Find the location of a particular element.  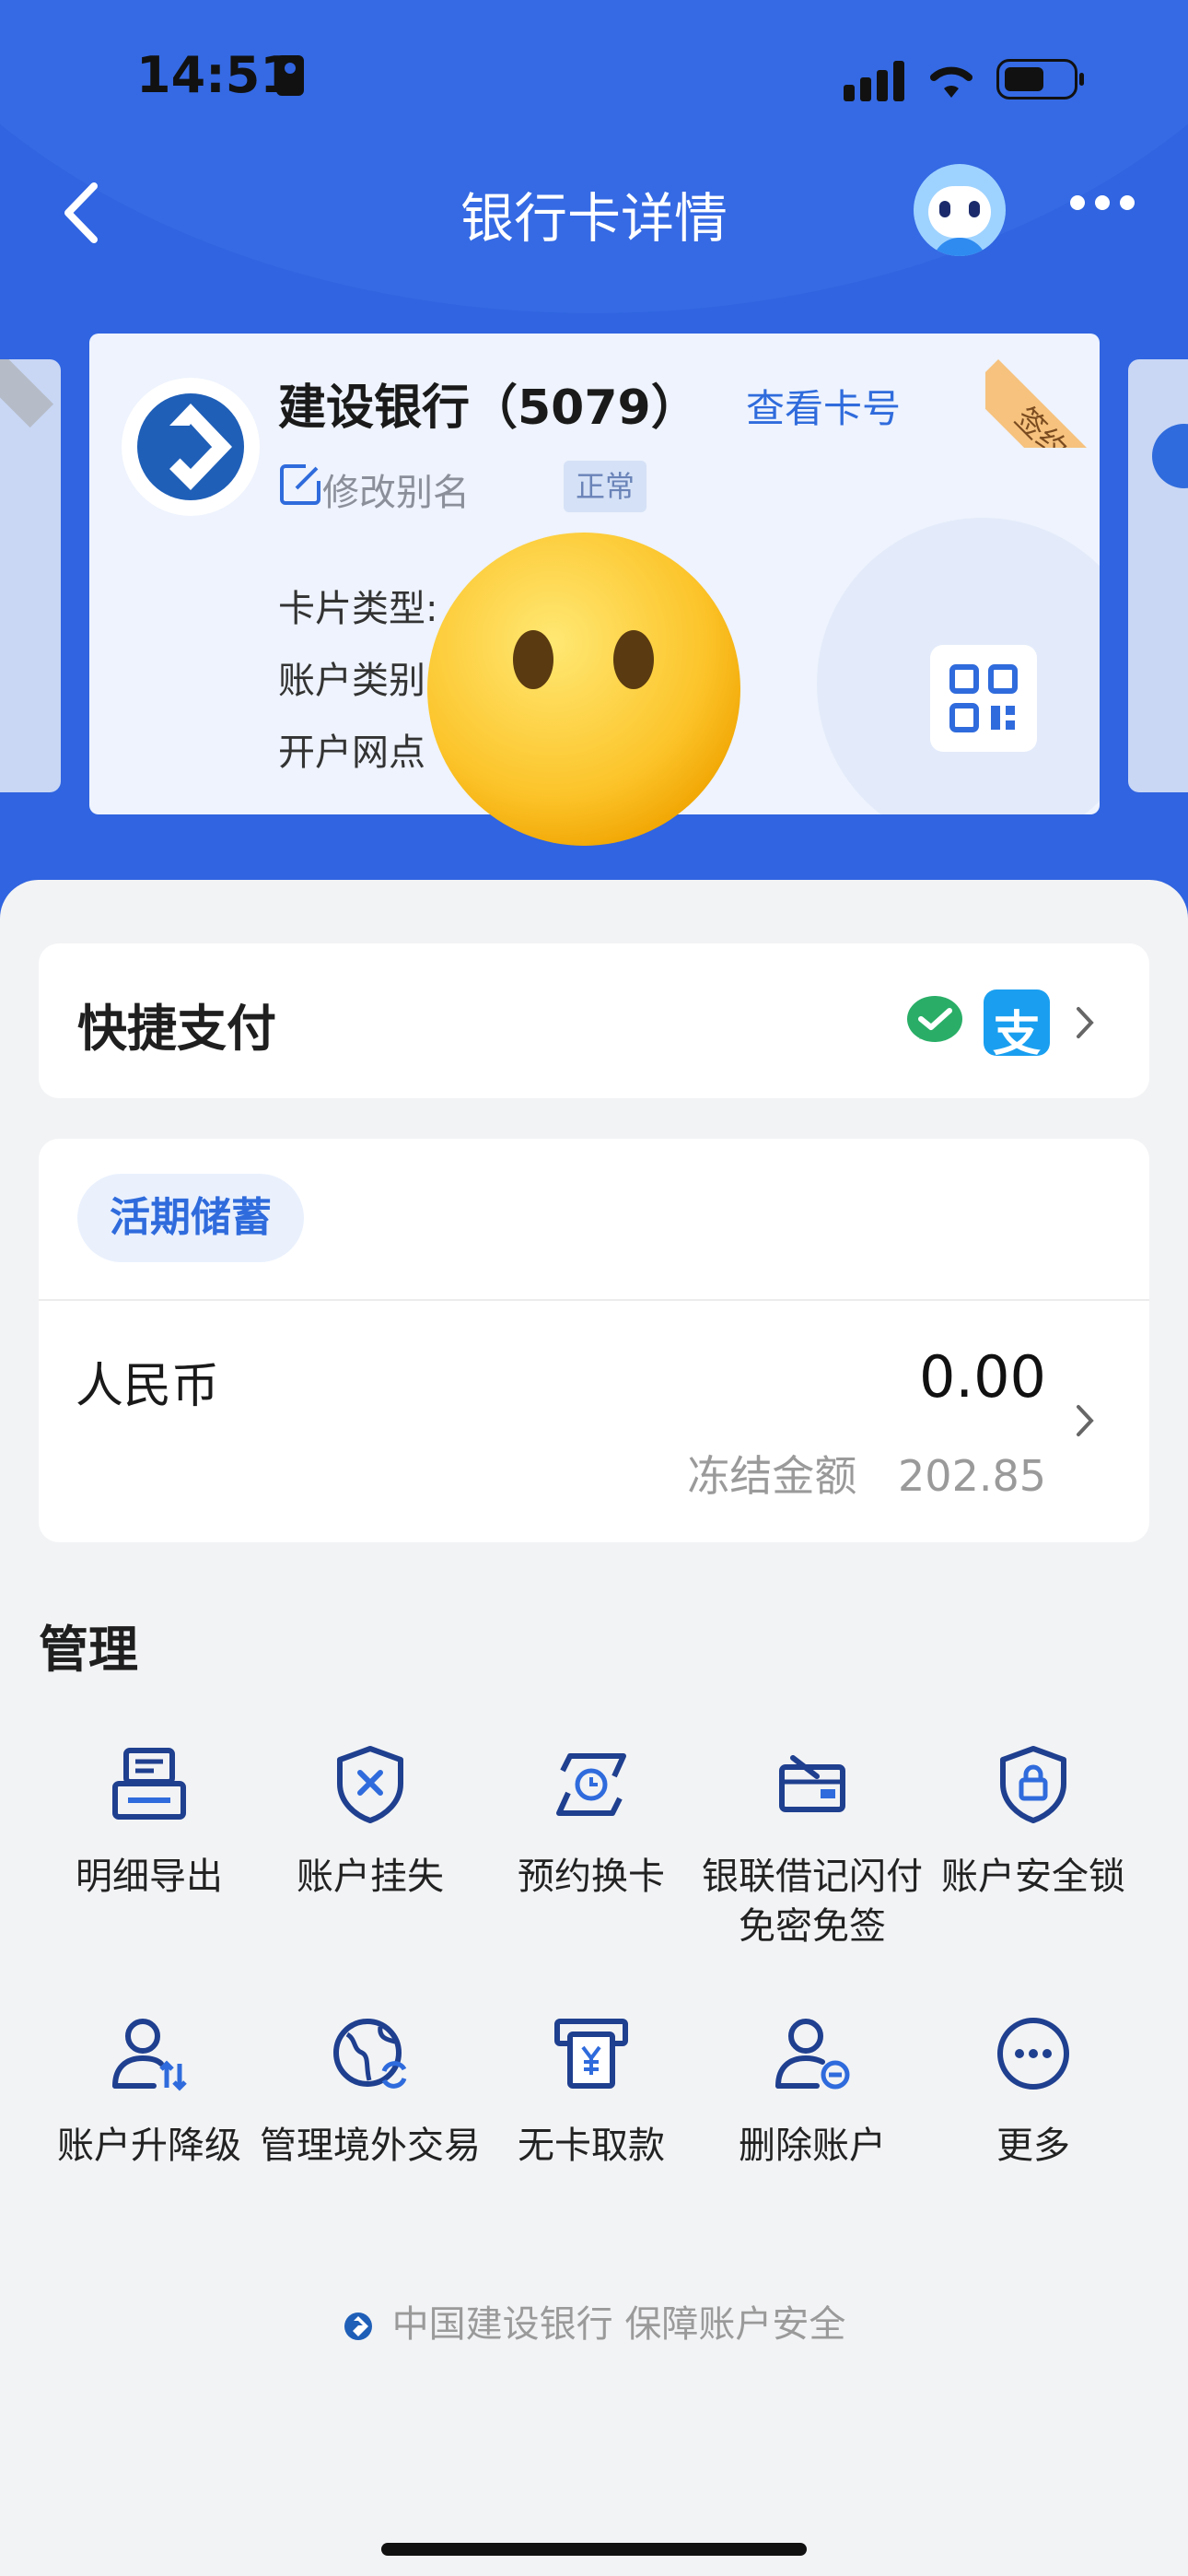

account-security-lock-button: 账户安全锁 is located at coordinates (1033, 1822).